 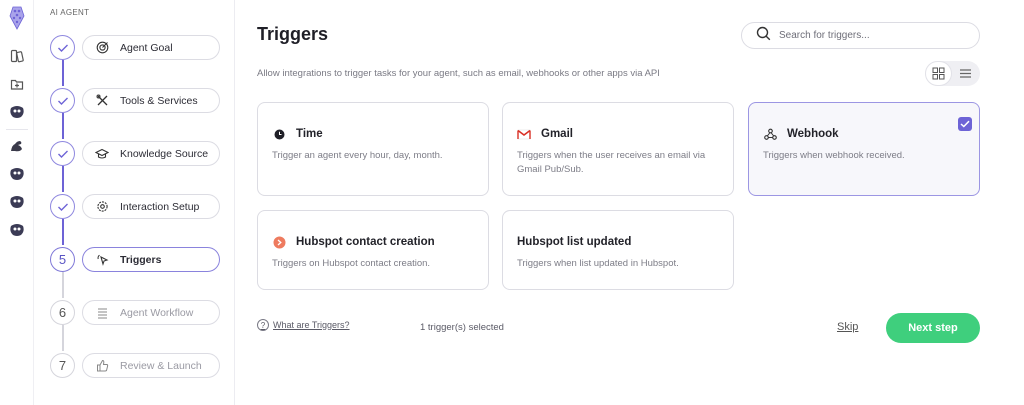 I want to click on step-label: Tools & Services, so click(x=159, y=100).